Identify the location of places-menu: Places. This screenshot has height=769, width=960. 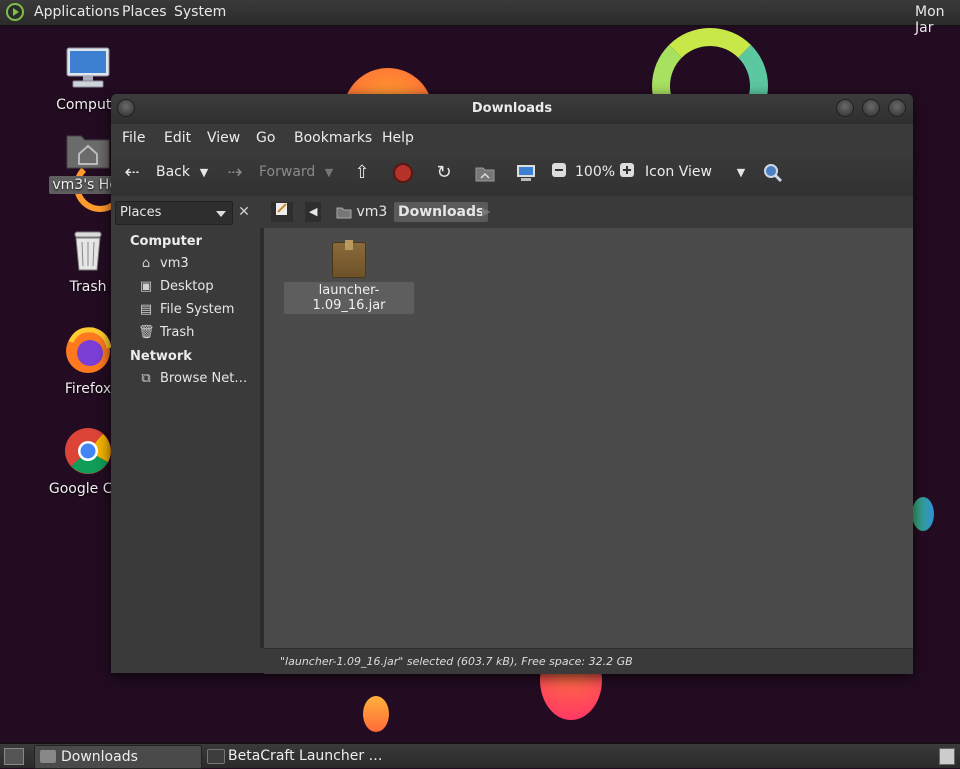
(144, 12).